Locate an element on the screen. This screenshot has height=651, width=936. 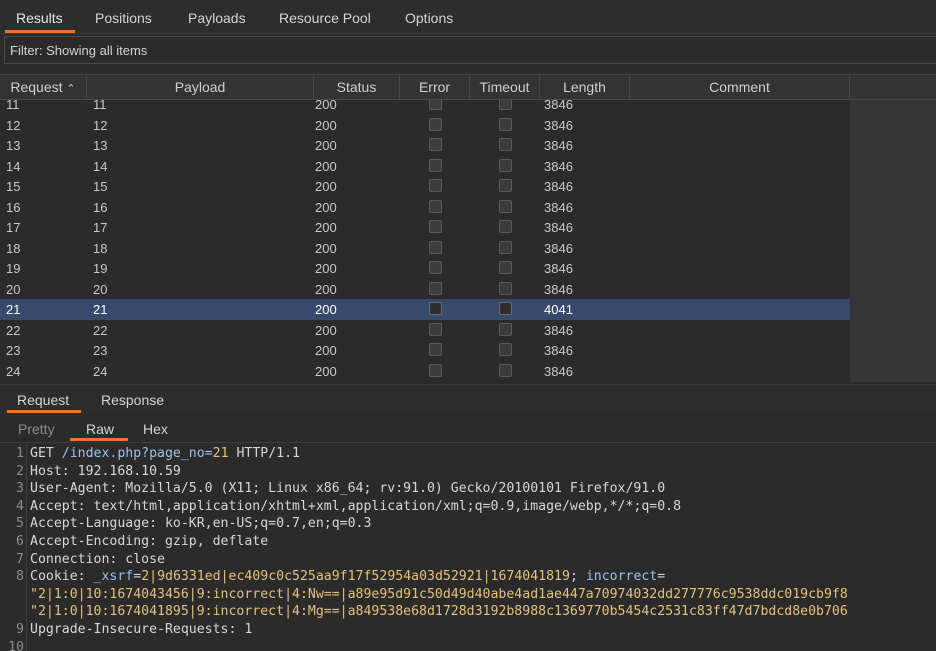
table-row: 13 13 200 3846 is located at coordinates (425, 145).